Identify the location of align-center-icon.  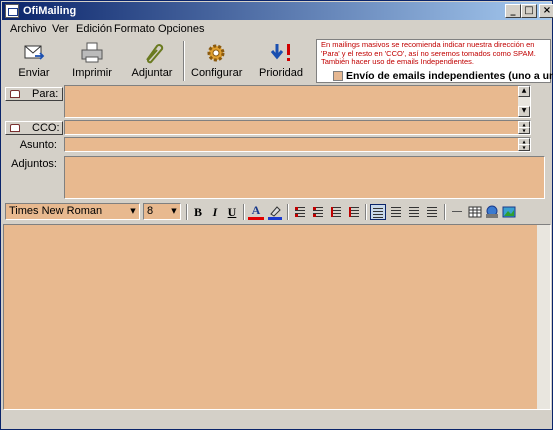
(396, 212).